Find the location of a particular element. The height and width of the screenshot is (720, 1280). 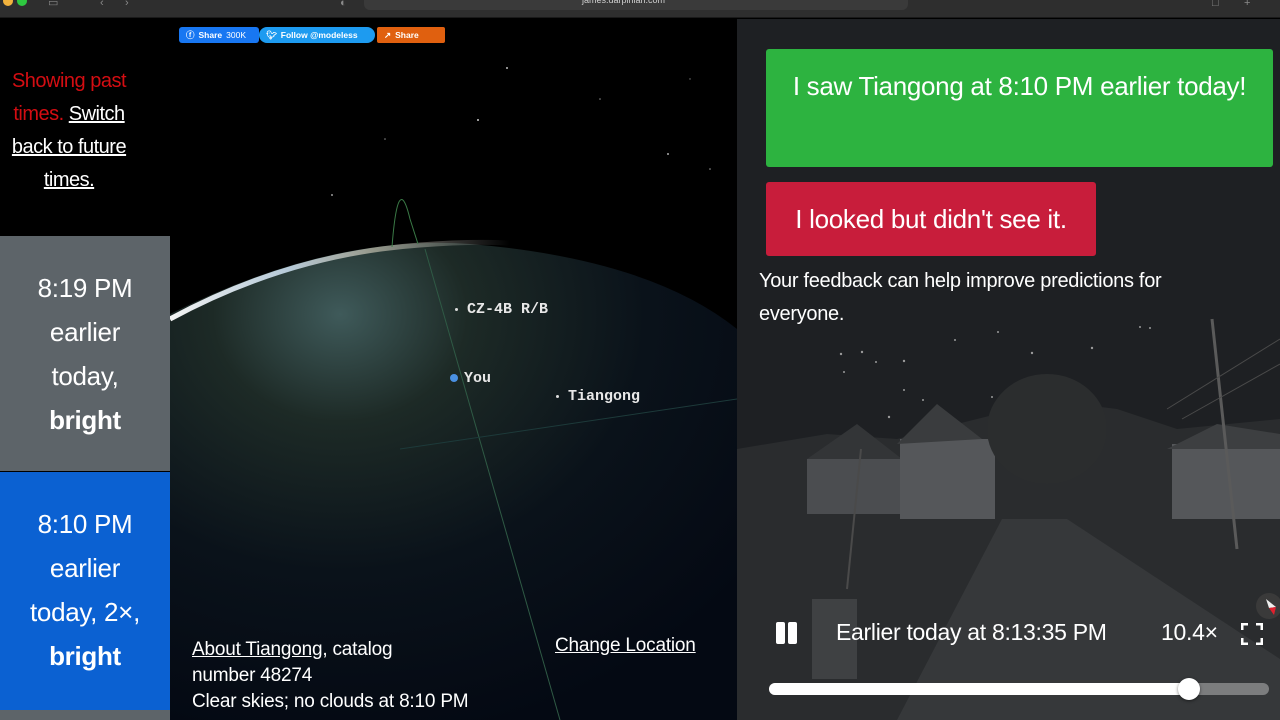

fullscreen-icon is located at coordinates (1252, 634).